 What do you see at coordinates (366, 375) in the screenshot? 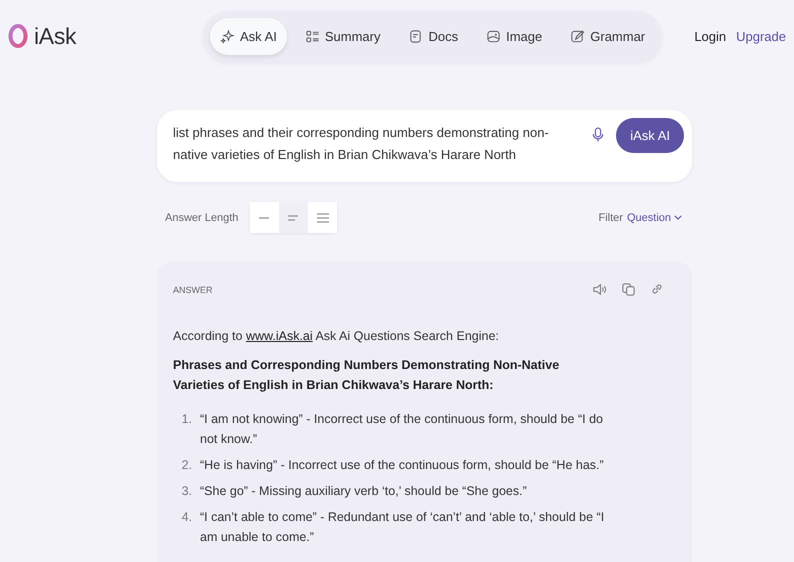
I see `answer-title: Phrases and Corresponding Numbers Demonstrating Non-Native Varieties of English in Brian Chikwava’s Harare North:` at bounding box center [366, 375].